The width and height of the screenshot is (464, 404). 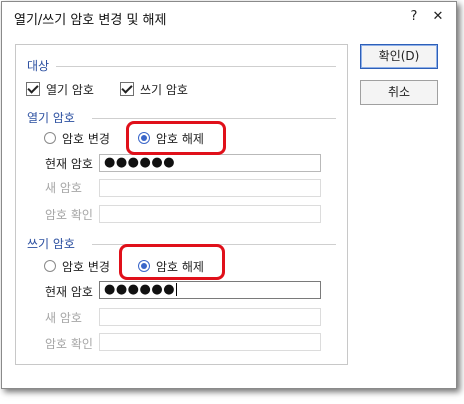 What do you see at coordinates (210, 188) in the screenshot?
I see `open-new-password-input` at bounding box center [210, 188].